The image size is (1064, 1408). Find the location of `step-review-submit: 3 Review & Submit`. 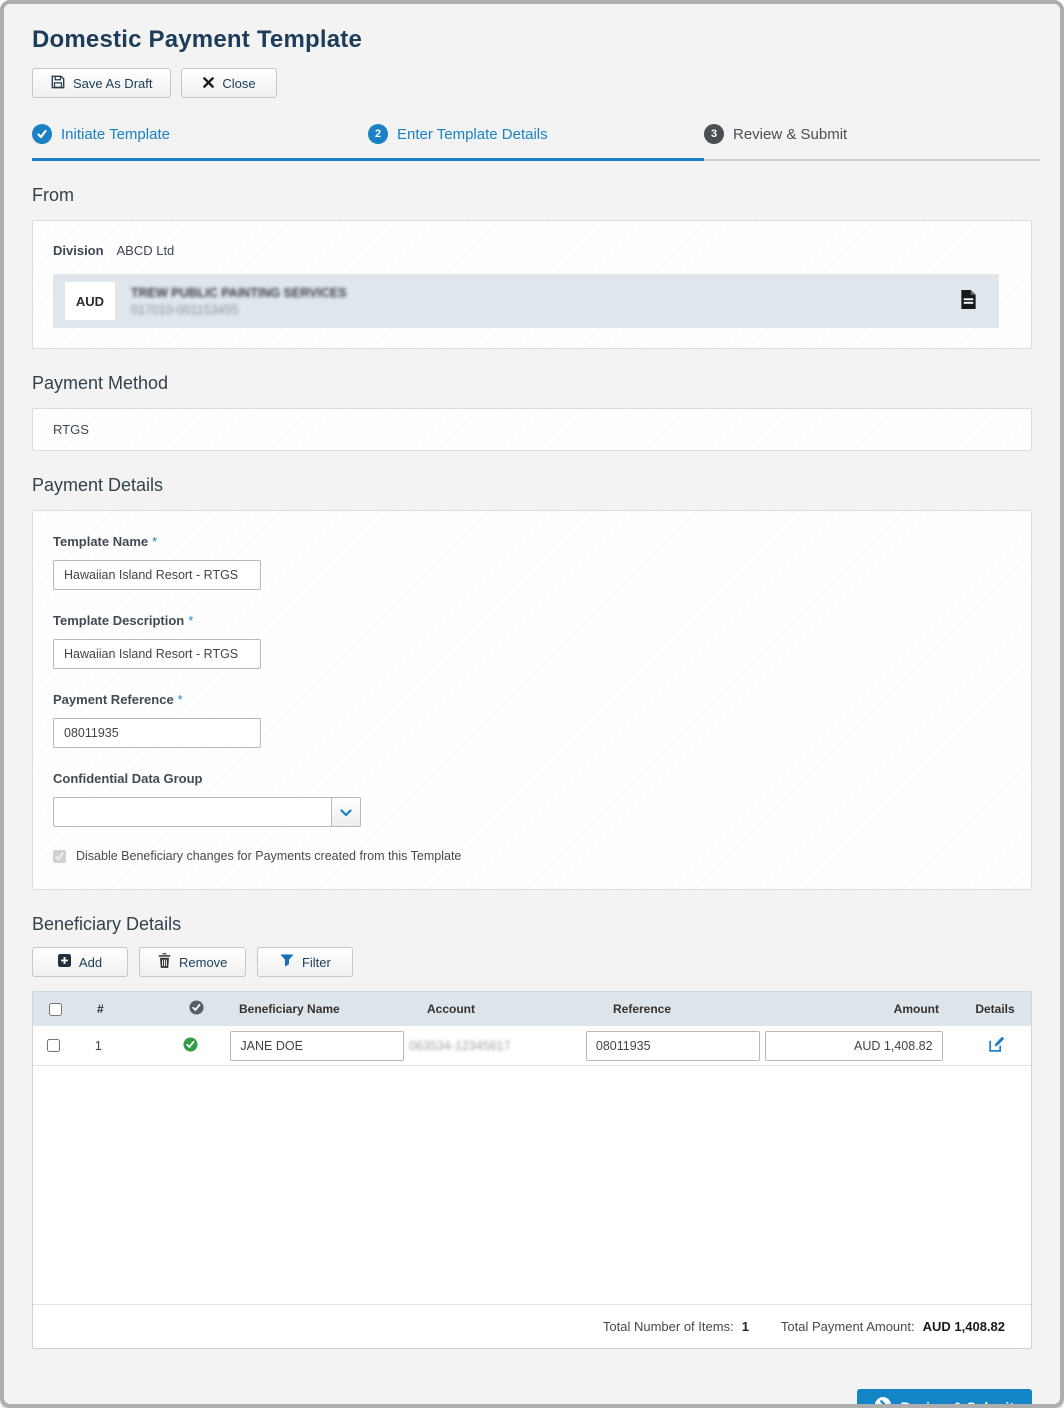

step-review-submit: 3 Review & Submit is located at coordinates (872, 134).